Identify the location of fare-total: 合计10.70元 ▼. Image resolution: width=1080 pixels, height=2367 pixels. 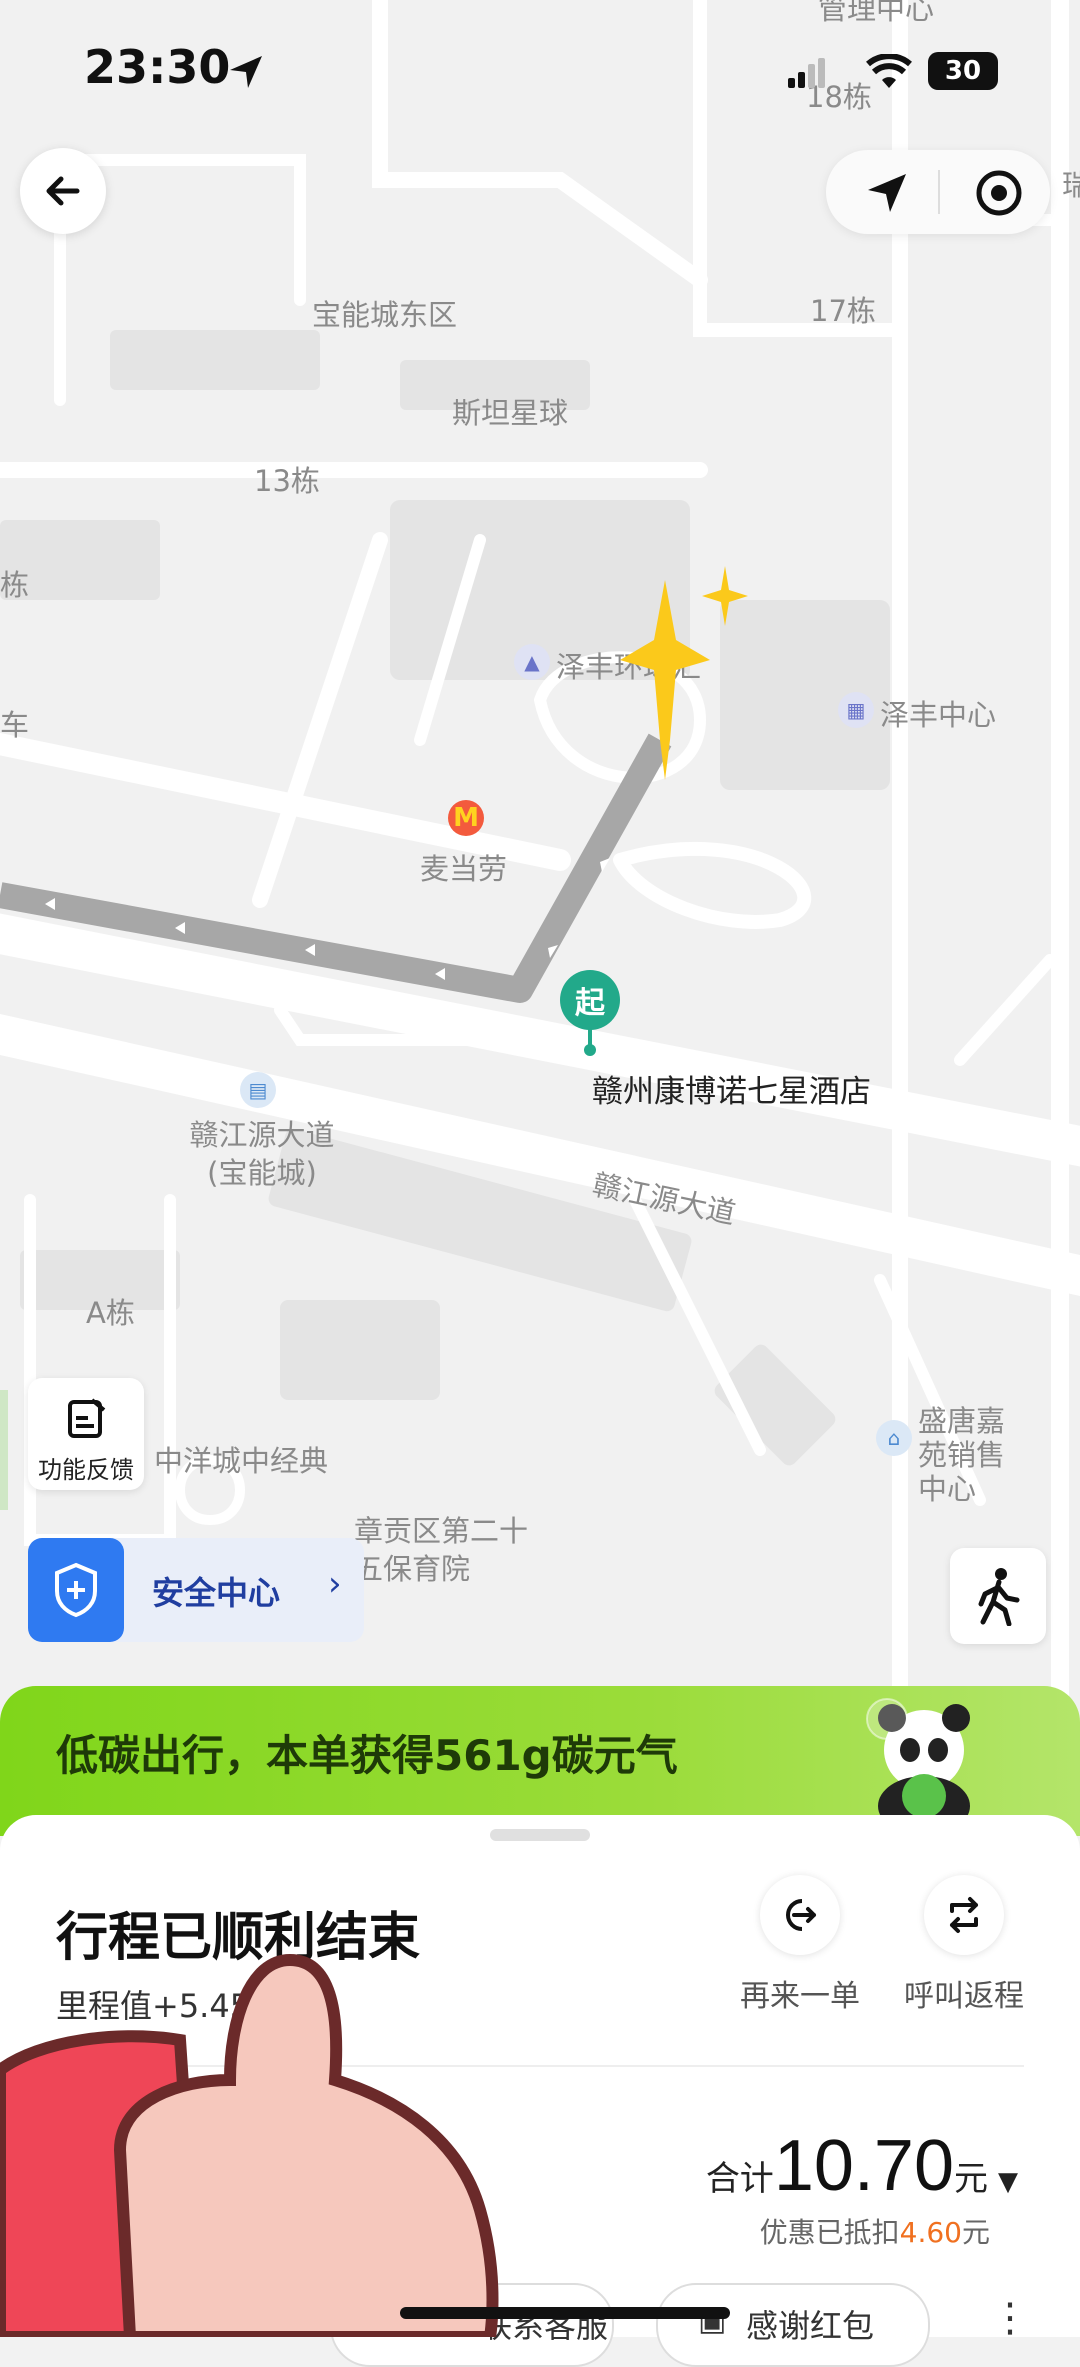
(862, 2166).